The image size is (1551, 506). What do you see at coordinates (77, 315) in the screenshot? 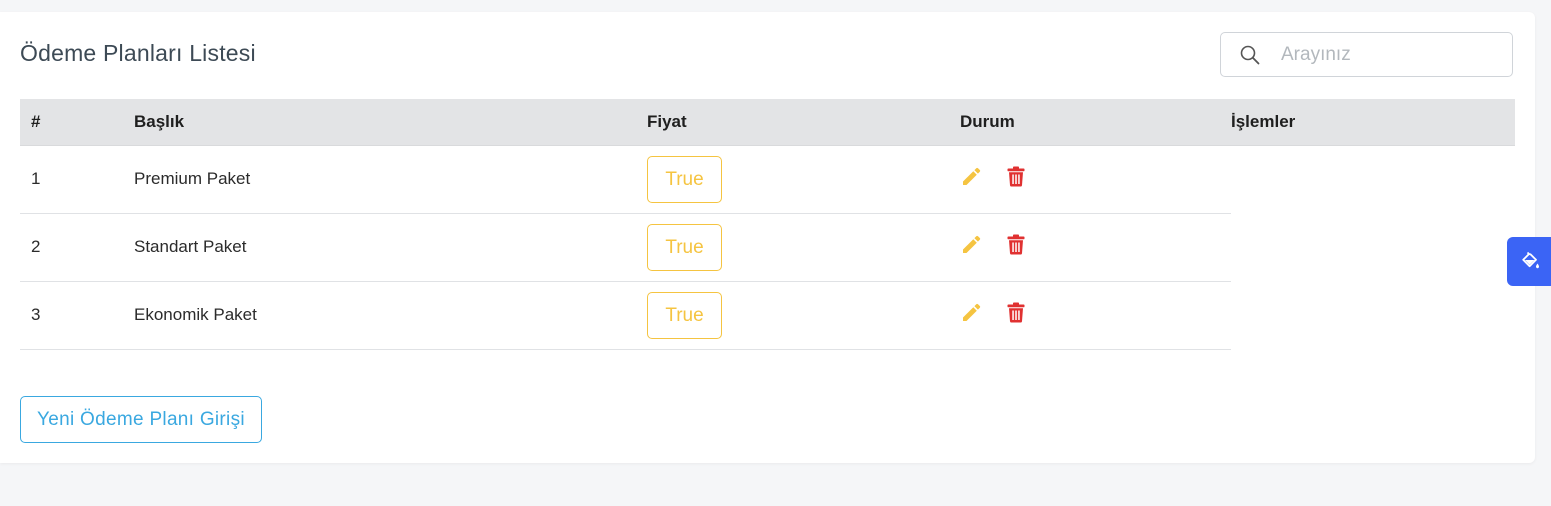
I see `row-number: 3` at bounding box center [77, 315].